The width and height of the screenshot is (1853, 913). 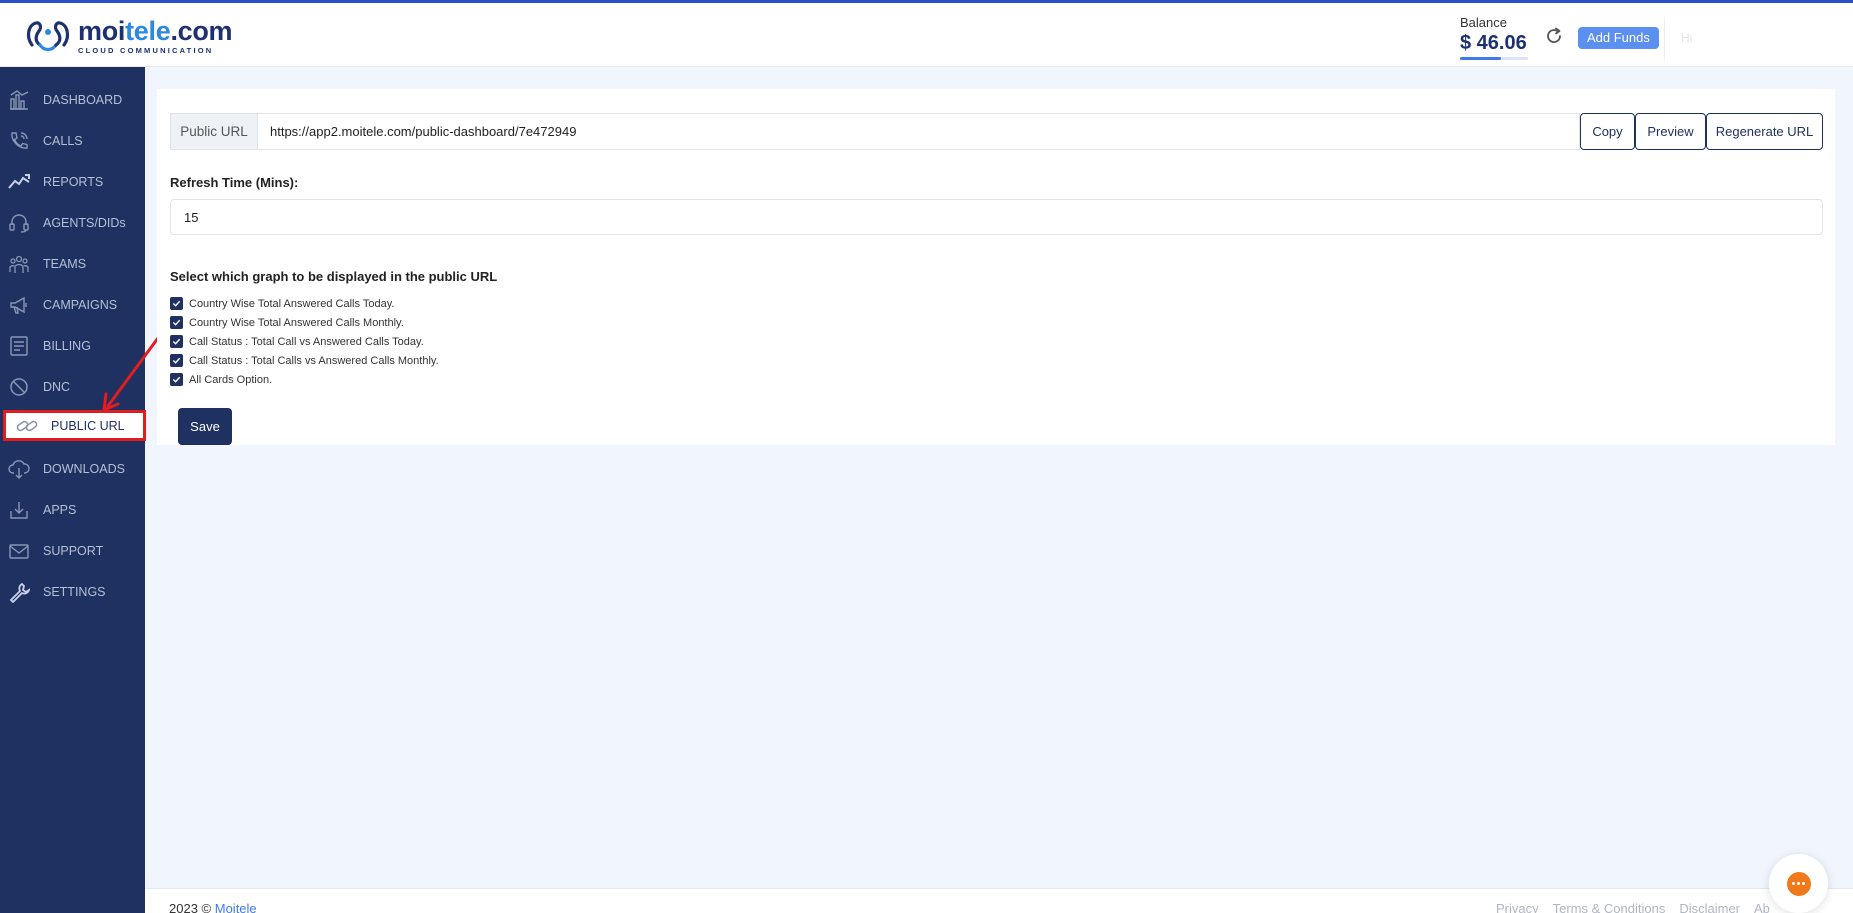 What do you see at coordinates (19, 346) in the screenshot?
I see `billing-icon` at bounding box center [19, 346].